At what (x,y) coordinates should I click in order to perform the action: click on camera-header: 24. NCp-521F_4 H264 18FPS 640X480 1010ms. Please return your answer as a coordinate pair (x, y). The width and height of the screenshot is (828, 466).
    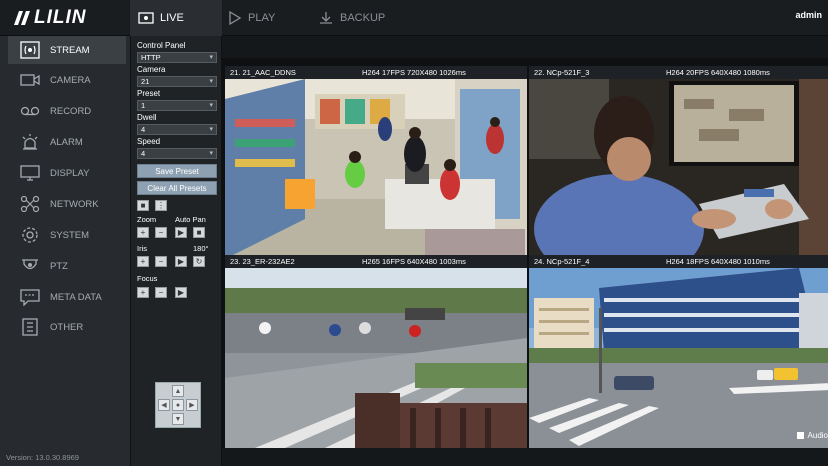
    Looking at the image, I should click on (678, 261).